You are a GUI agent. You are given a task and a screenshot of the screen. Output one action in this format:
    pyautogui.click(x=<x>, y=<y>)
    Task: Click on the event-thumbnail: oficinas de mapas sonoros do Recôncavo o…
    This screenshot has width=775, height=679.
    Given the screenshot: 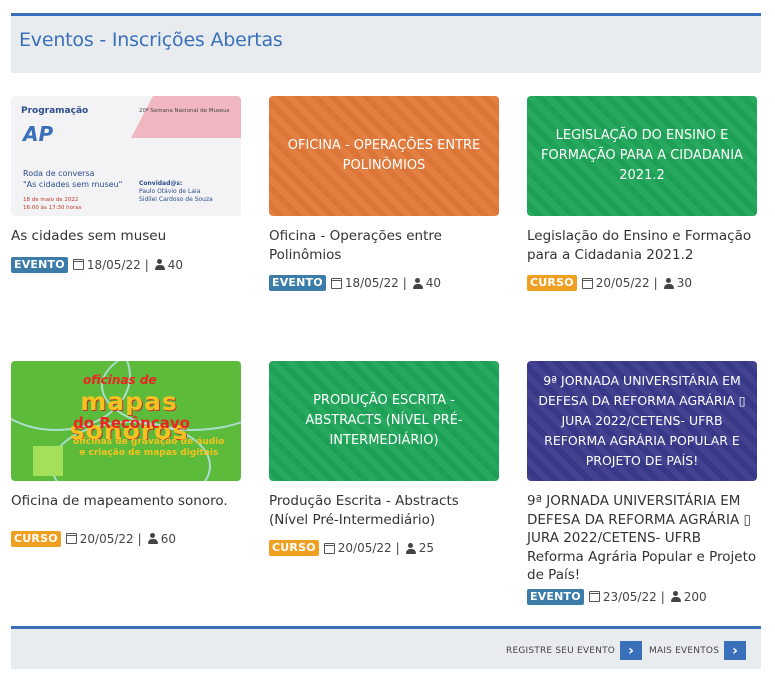 What is the action you would take?
    pyautogui.click(x=126, y=421)
    